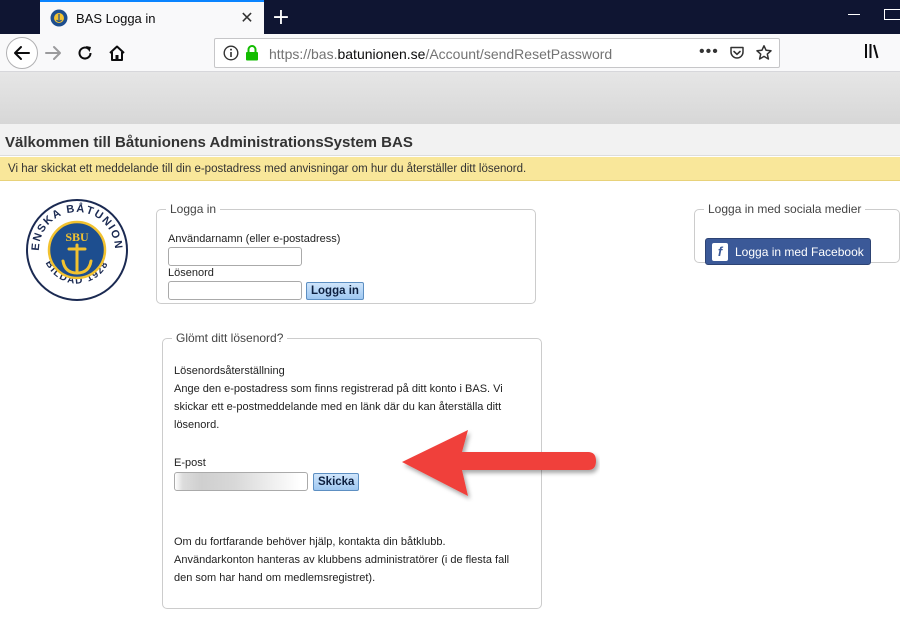 This screenshot has height=632, width=900. Describe the element at coordinates (235, 256) in the screenshot. I see `username-input` at that location.